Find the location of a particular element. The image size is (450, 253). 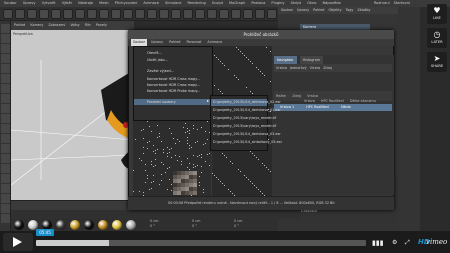

heart-button: ♥ LIKE is located at coordinates (437, 14).